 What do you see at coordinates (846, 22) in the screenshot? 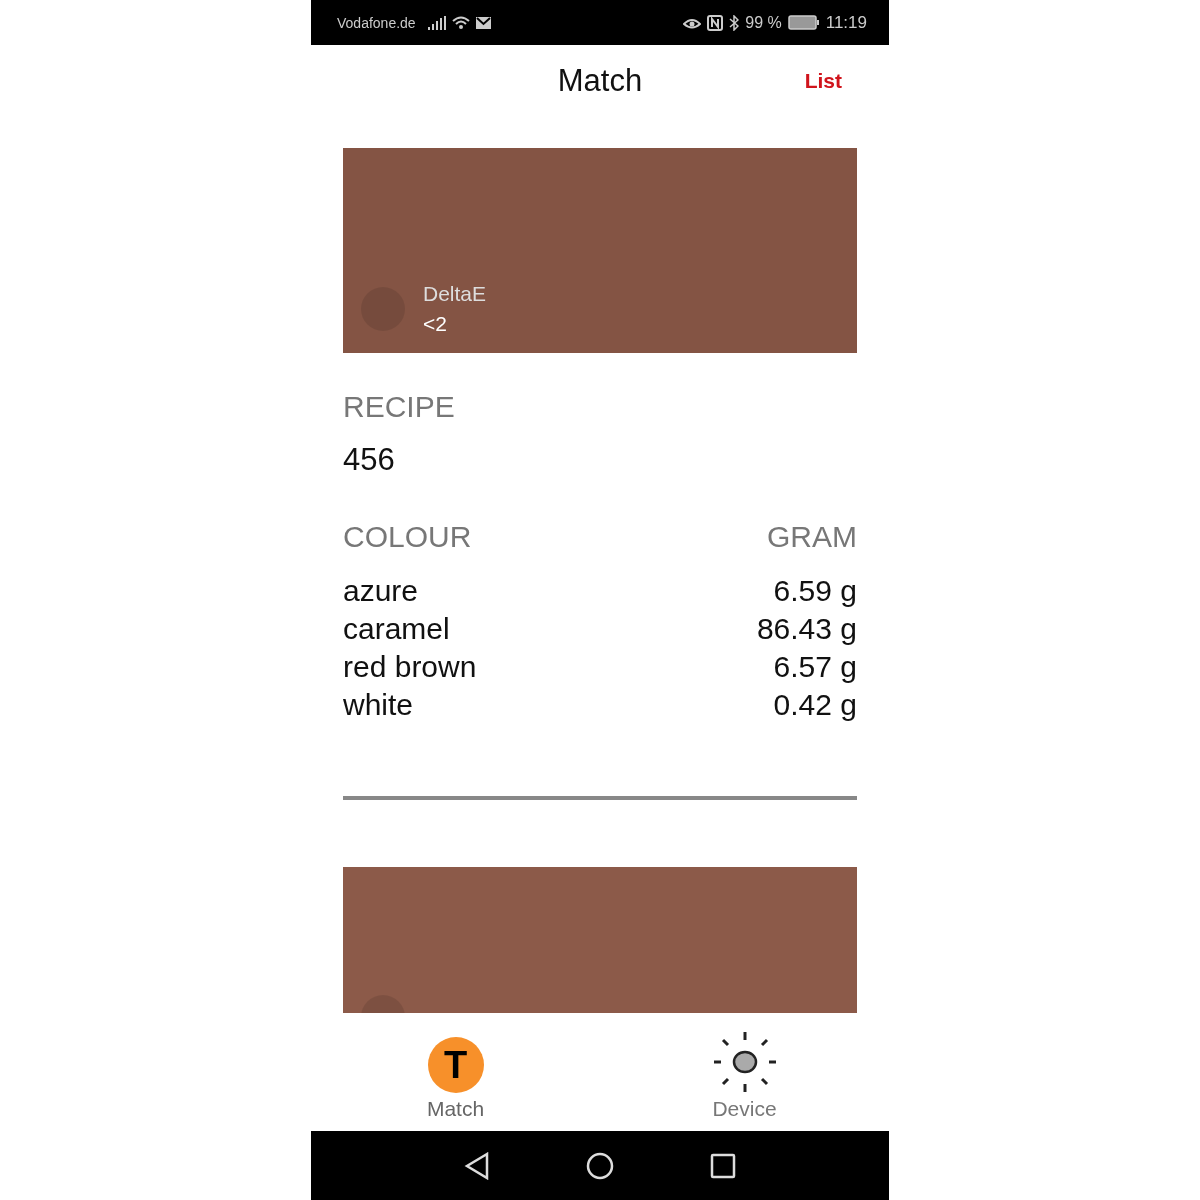
I see `clock: 11:19` at bounding box center [846, 22].